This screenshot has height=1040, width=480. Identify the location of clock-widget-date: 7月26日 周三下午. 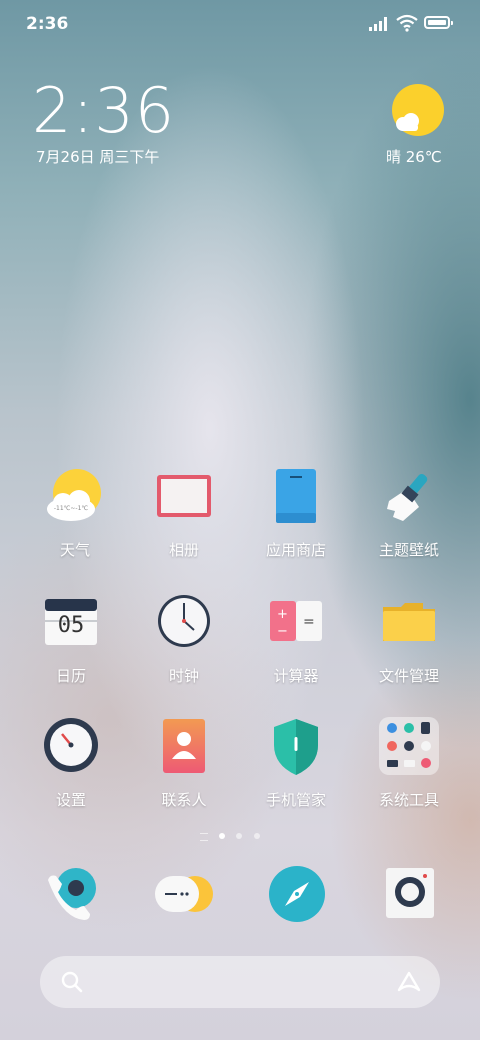
(97, 156).